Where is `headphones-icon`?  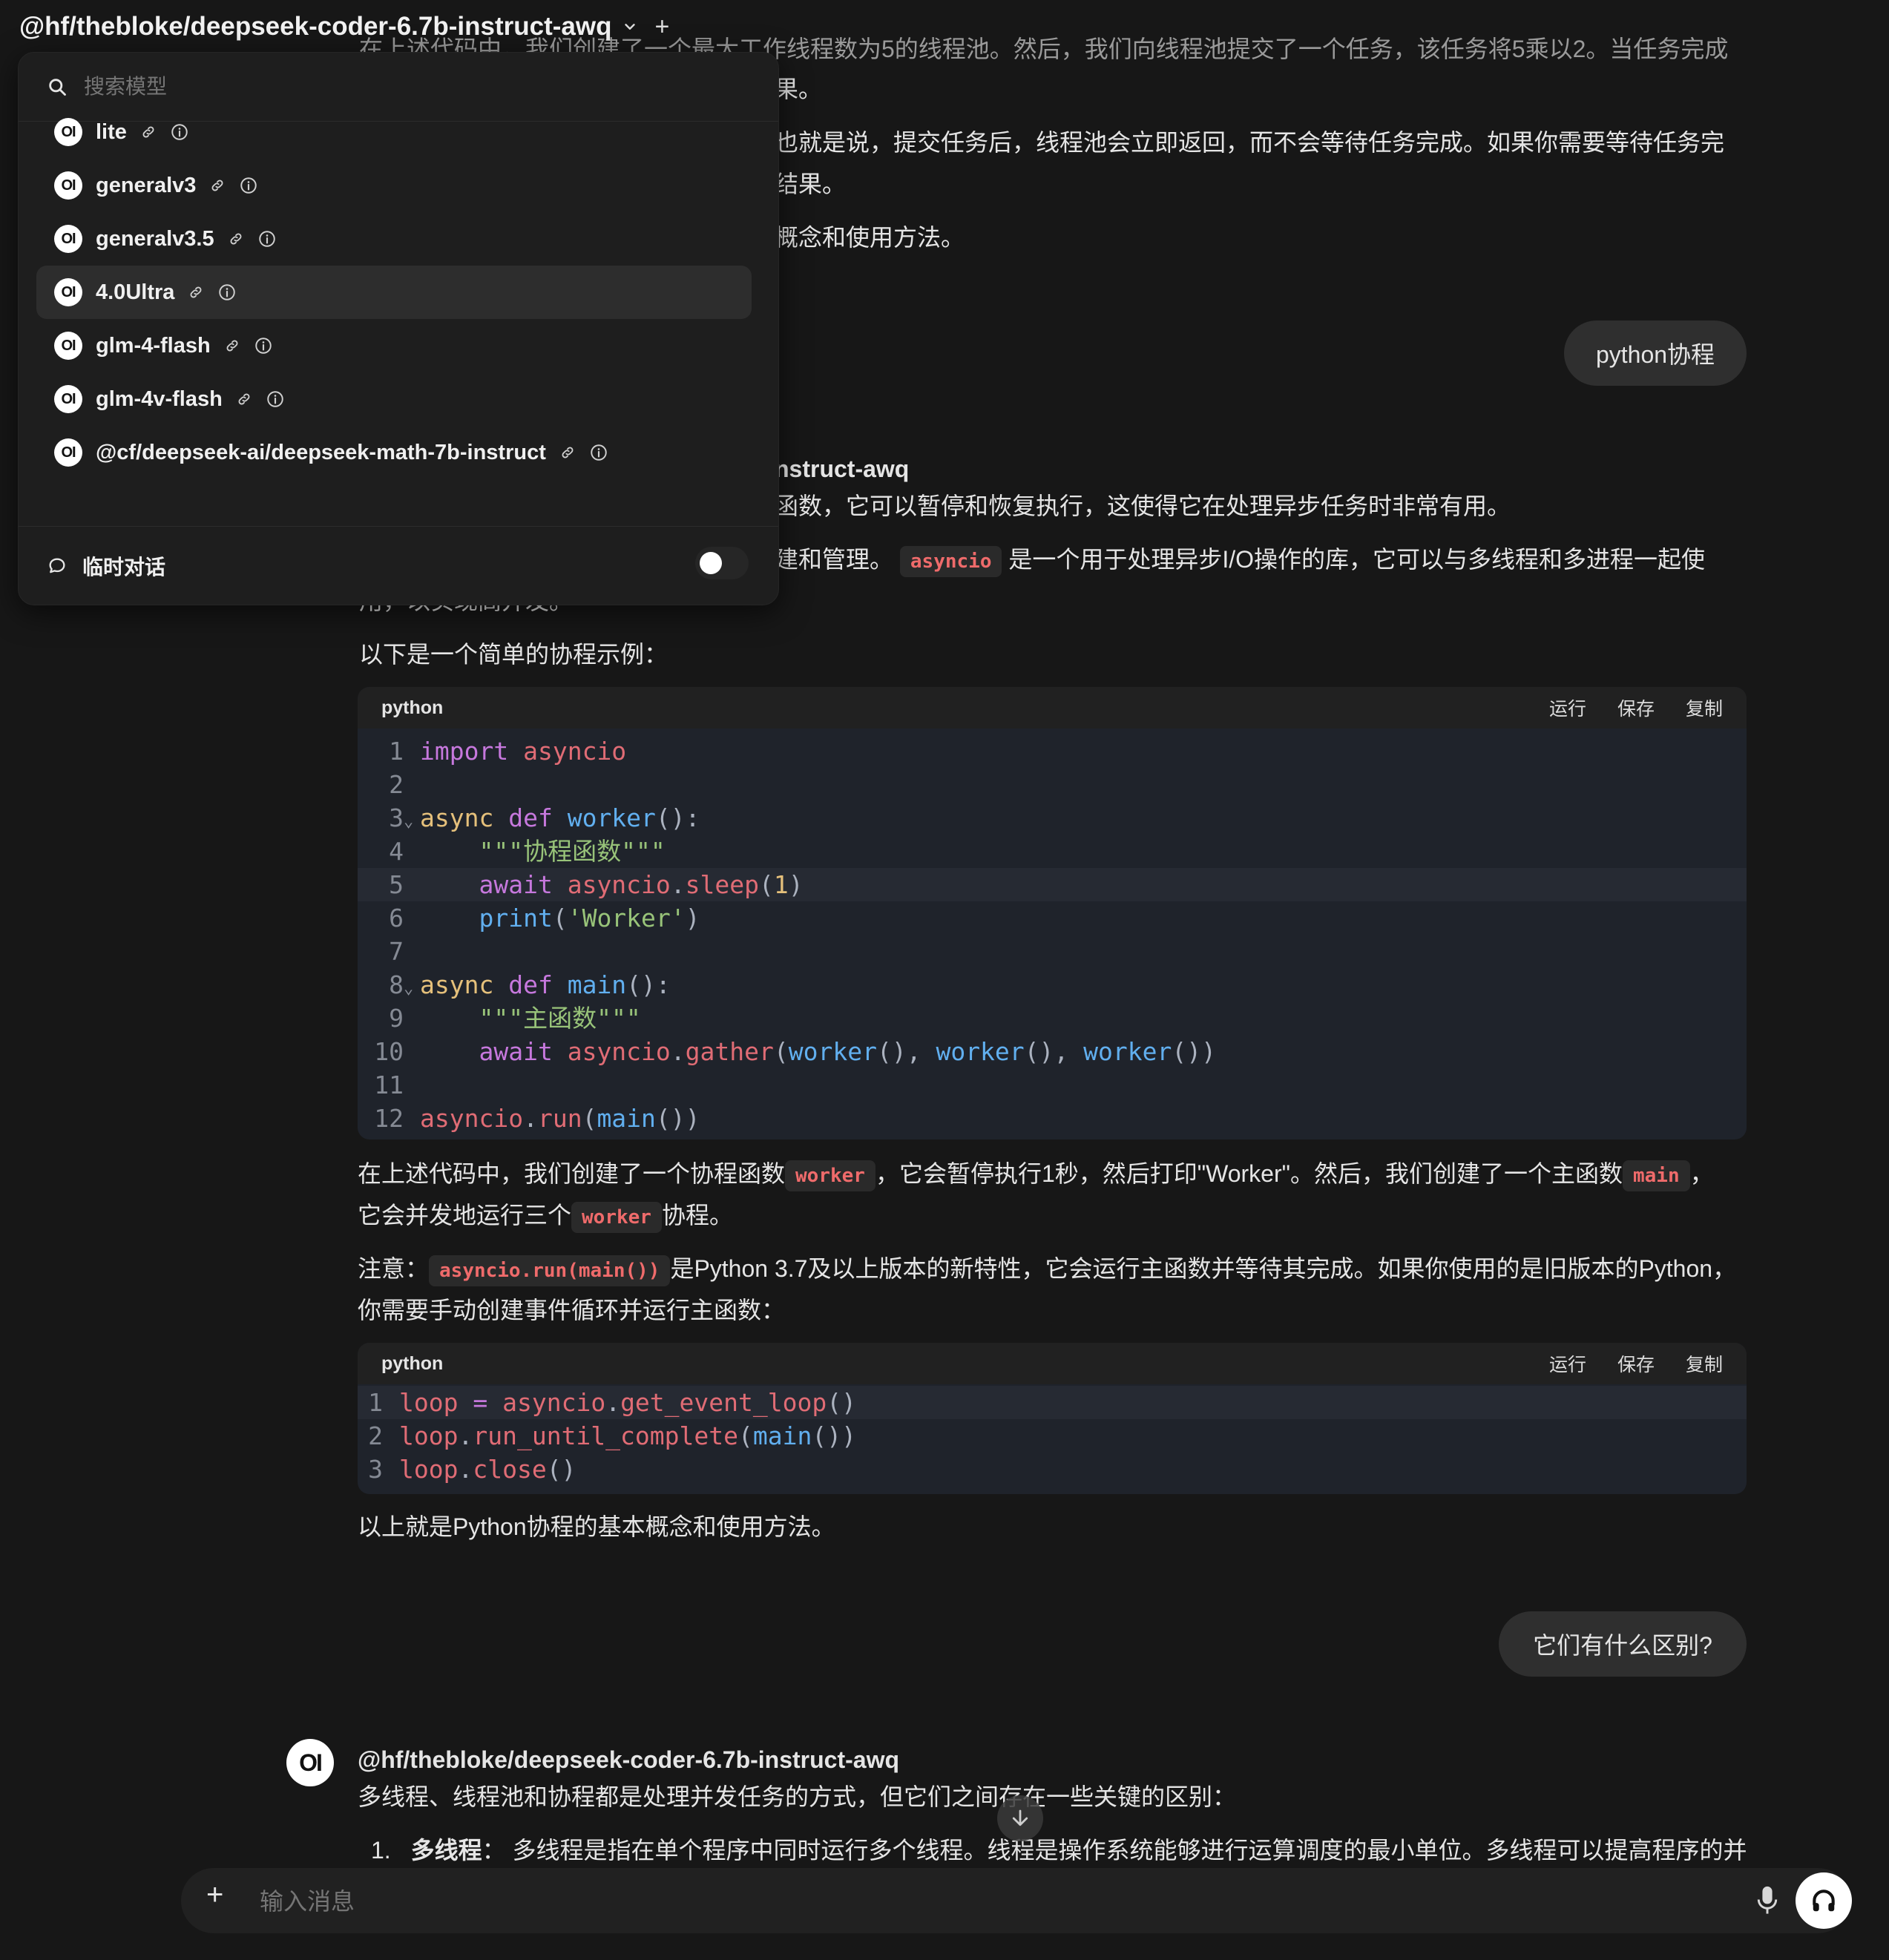
headphones-icon is located at coordinates (1824, 1901).